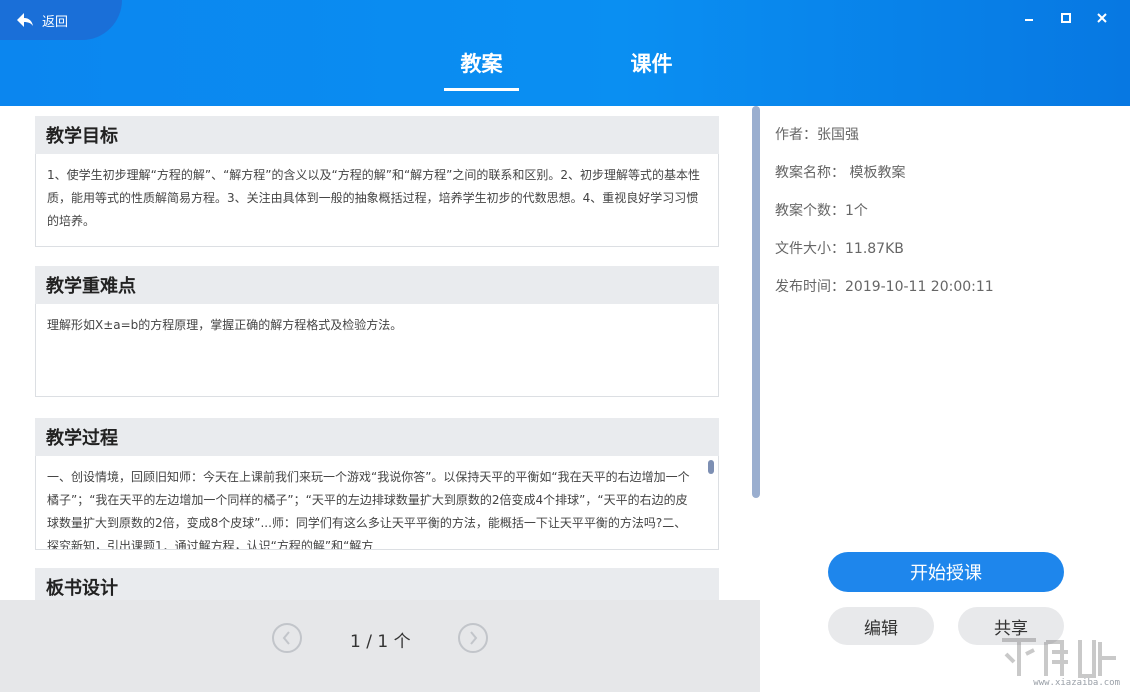  What do you see at coordinates (651, 63) in the screenshot?
I see `tab-courseware: 课件` at bounding box center [651, 63].